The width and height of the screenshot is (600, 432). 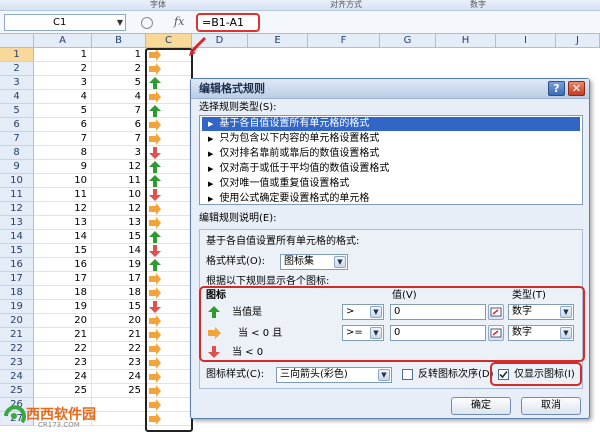 What do you see at coordinates (17, 349) in the screenshot?
I see `row-header: 22` at bounding box center [17, 349].